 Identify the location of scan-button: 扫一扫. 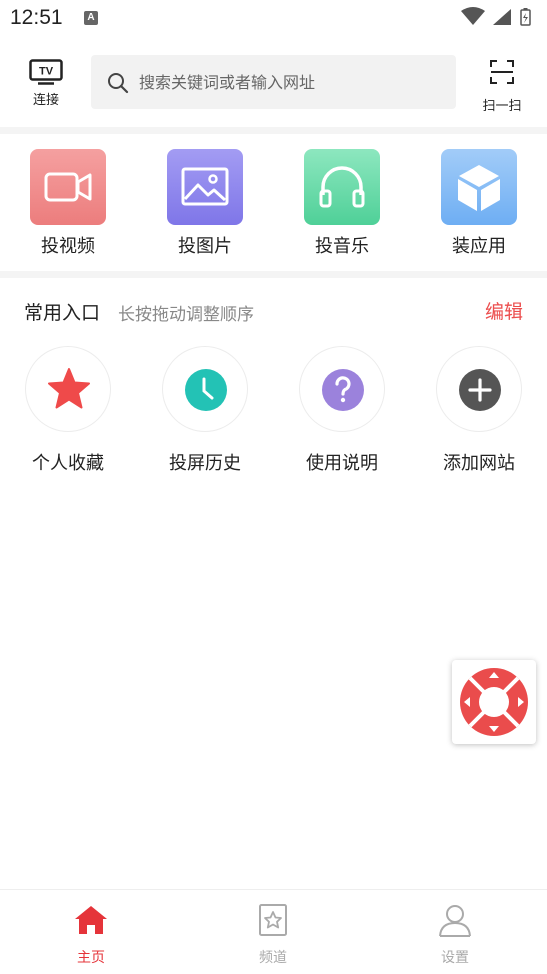
(502, 84).